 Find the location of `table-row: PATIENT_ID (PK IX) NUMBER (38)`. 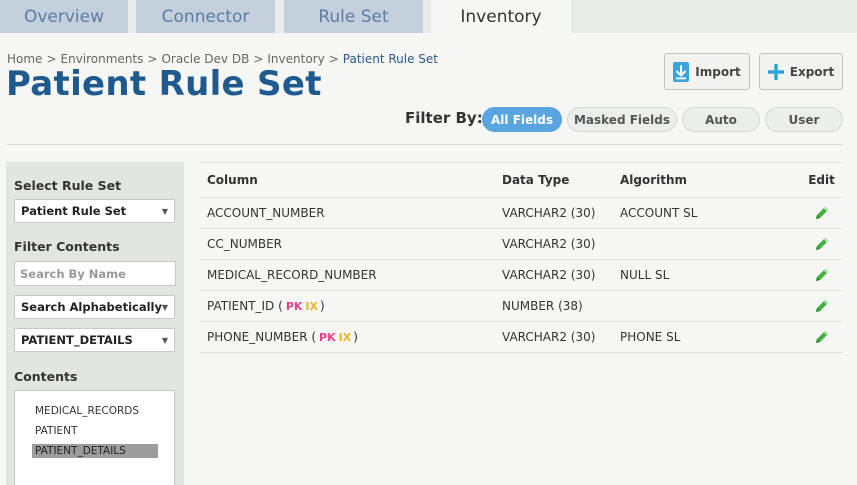

table-row: PATIENT_ID (PK IX) NUMBER (38) is located at coordinates (521, 306).